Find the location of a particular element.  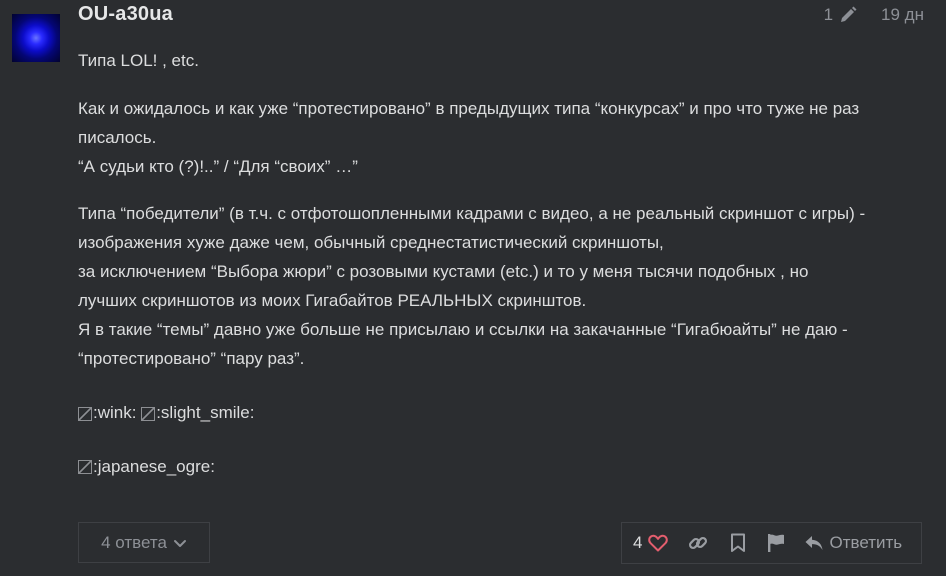

replies-label: 4 ответа is located at coordinates (134, 542).